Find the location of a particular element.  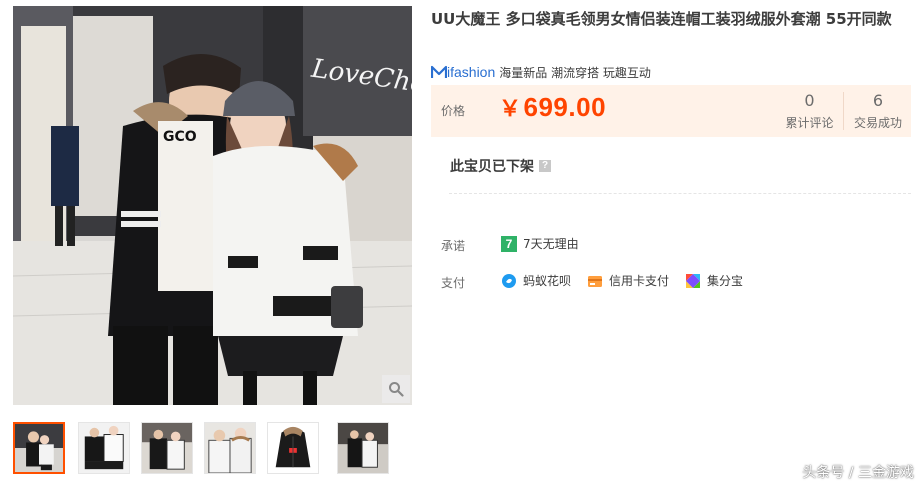

thumbnail-couple-storefront is located at coordinates (39, 448).